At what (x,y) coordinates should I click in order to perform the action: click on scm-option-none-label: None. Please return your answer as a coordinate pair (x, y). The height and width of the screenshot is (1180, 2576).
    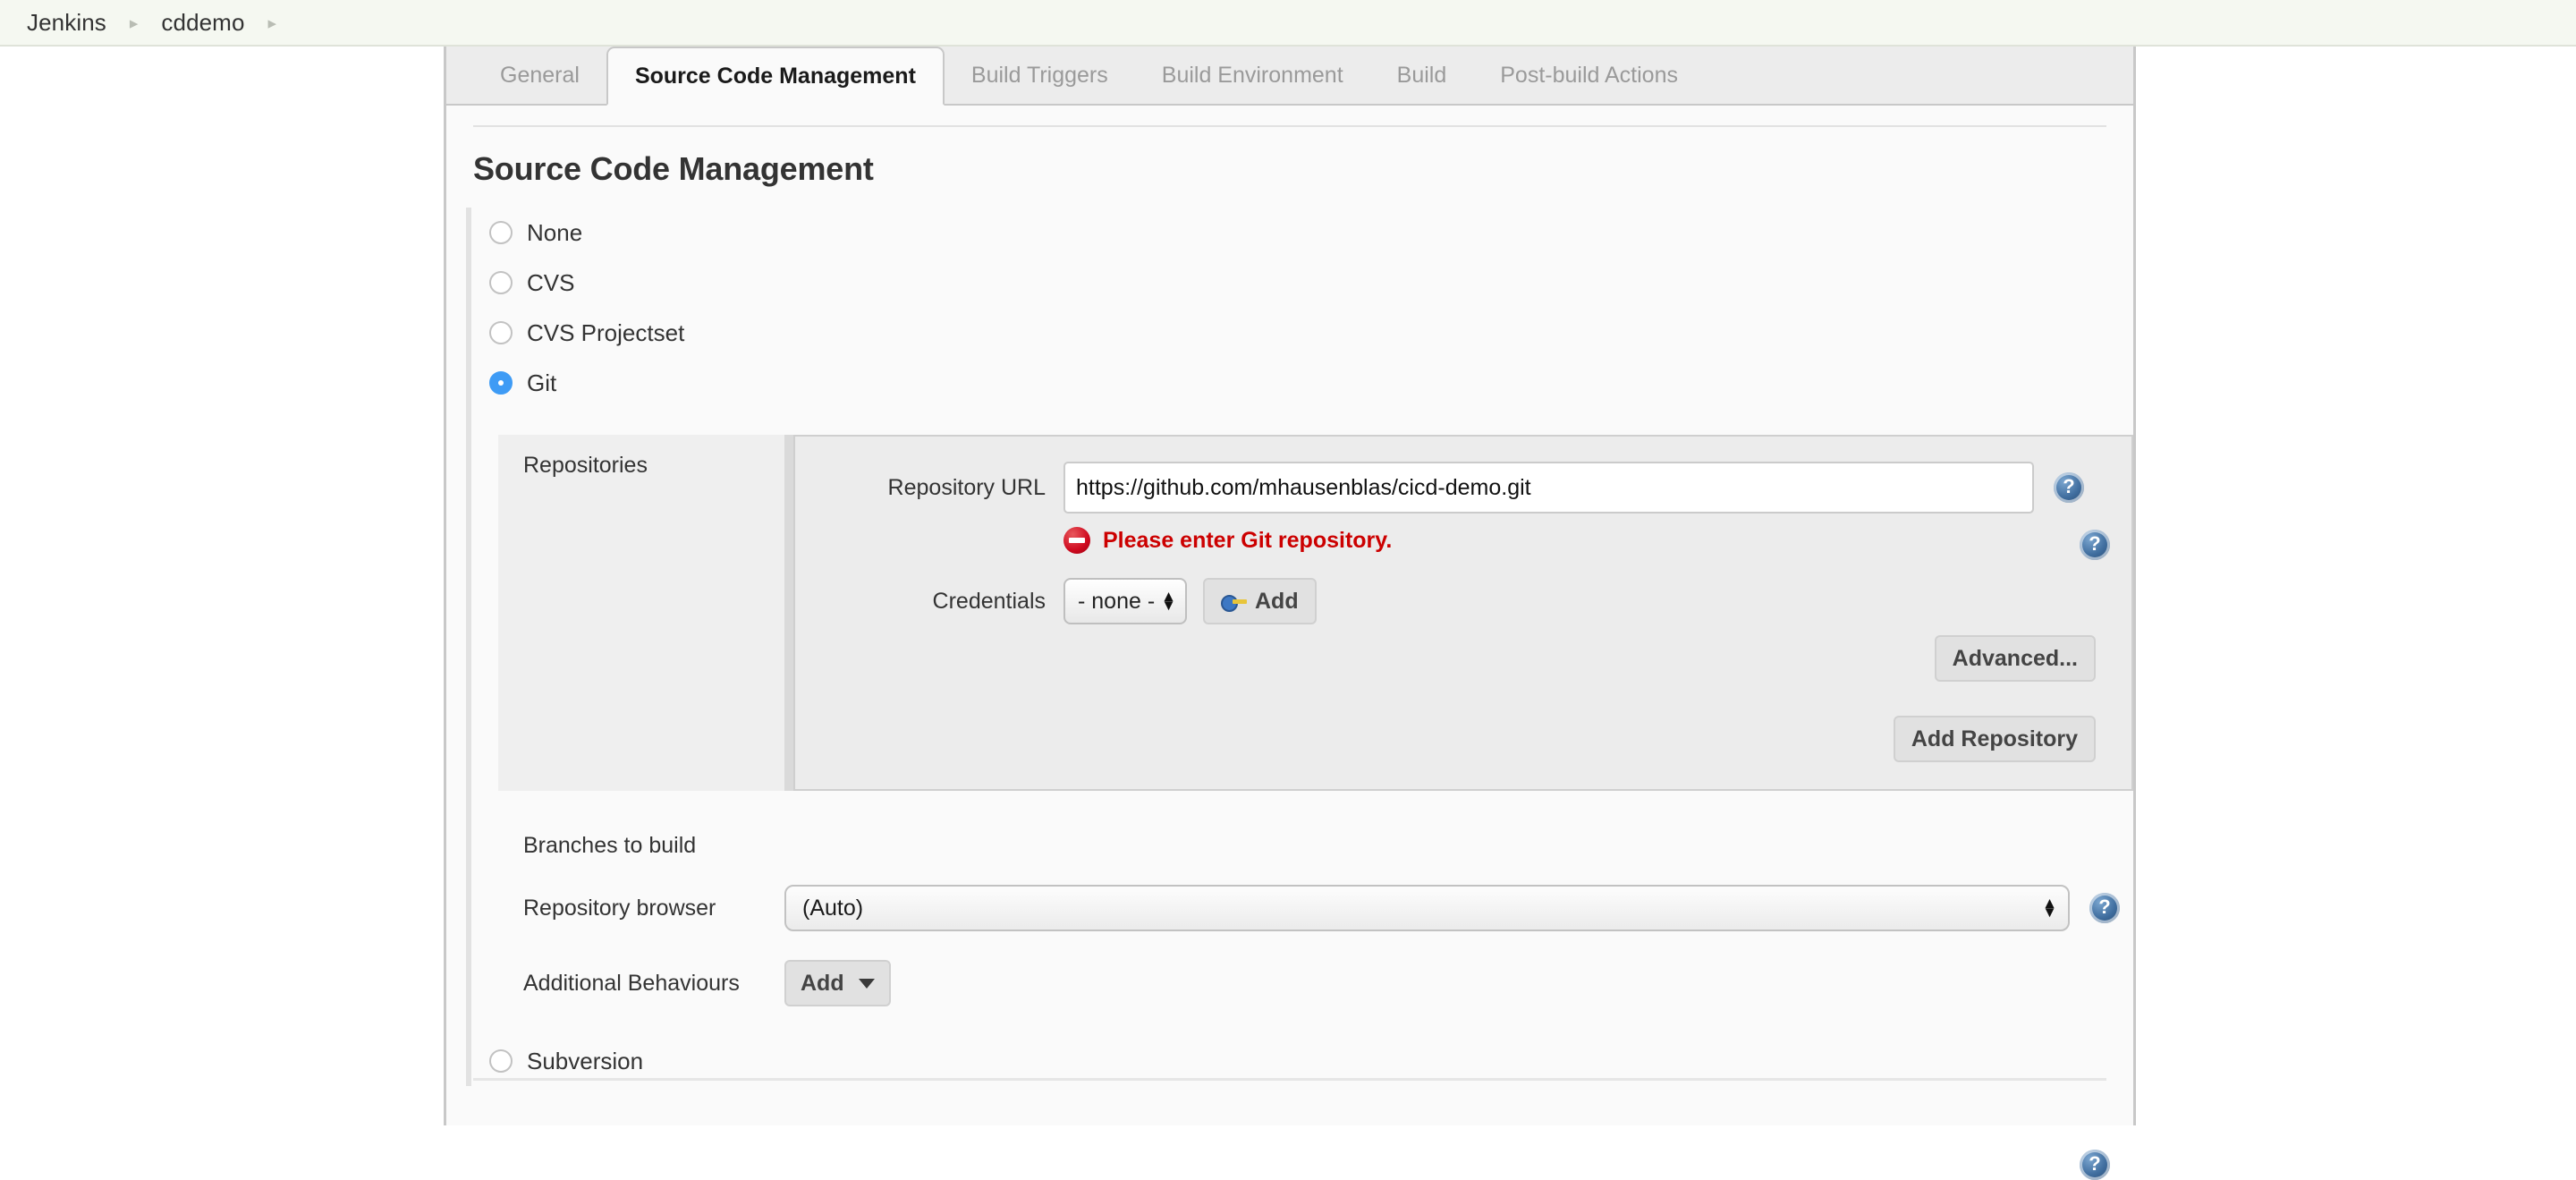
    Looking at the image, I should click on (555, 232).